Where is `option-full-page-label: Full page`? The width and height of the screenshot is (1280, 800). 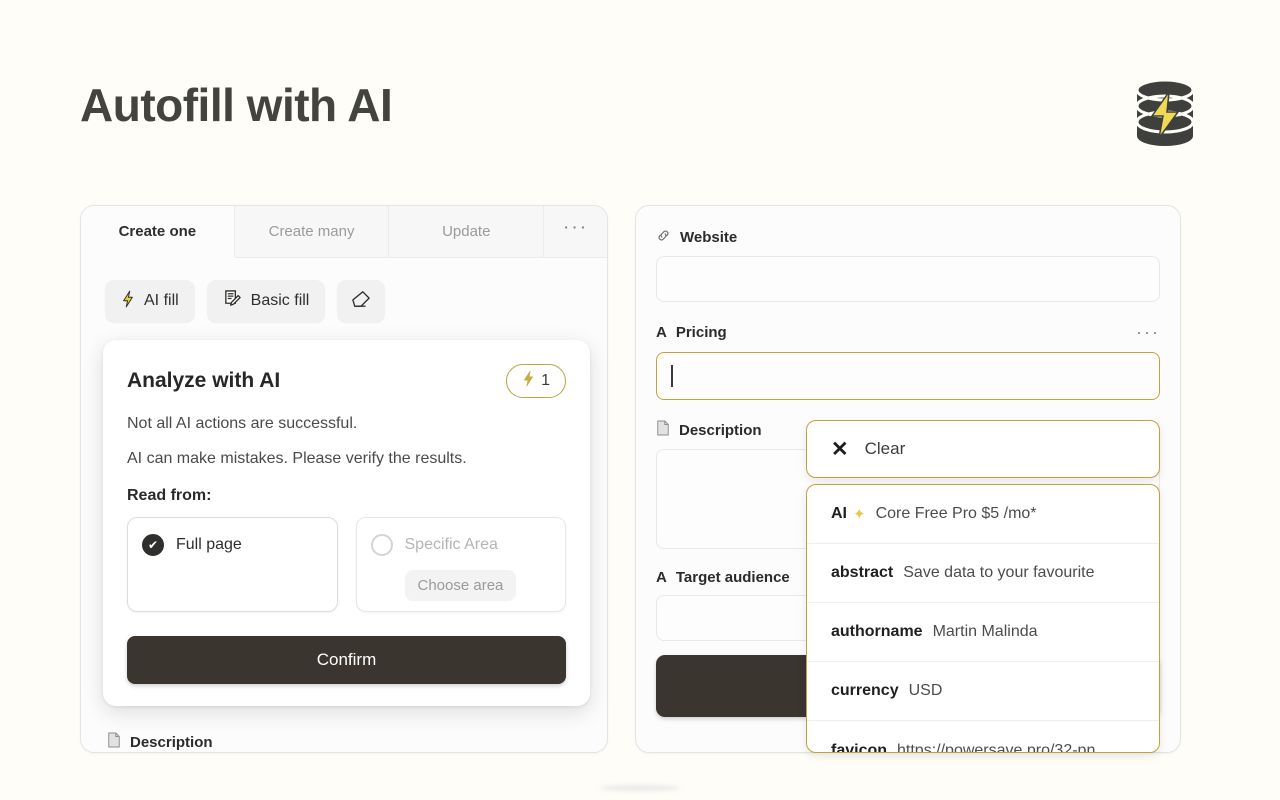
option-full-page-label: Full page is located at coordinates (209, 544).